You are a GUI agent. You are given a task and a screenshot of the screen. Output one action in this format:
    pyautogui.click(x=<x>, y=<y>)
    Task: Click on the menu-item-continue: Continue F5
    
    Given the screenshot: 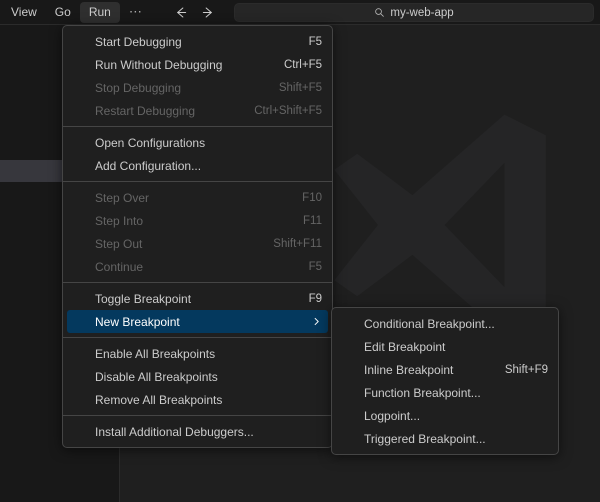 What is the action you would take?
    pyautogui.click(x=197, y=266)
    